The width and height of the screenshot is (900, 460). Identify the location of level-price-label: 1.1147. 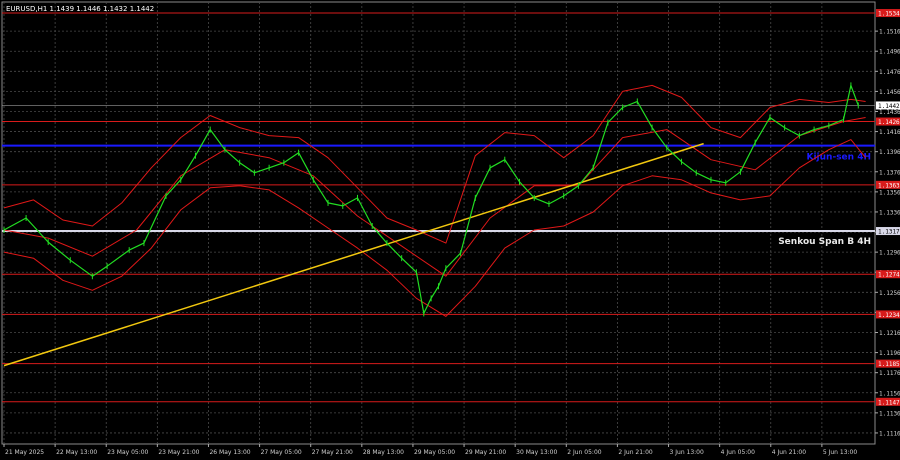
(889, 402).